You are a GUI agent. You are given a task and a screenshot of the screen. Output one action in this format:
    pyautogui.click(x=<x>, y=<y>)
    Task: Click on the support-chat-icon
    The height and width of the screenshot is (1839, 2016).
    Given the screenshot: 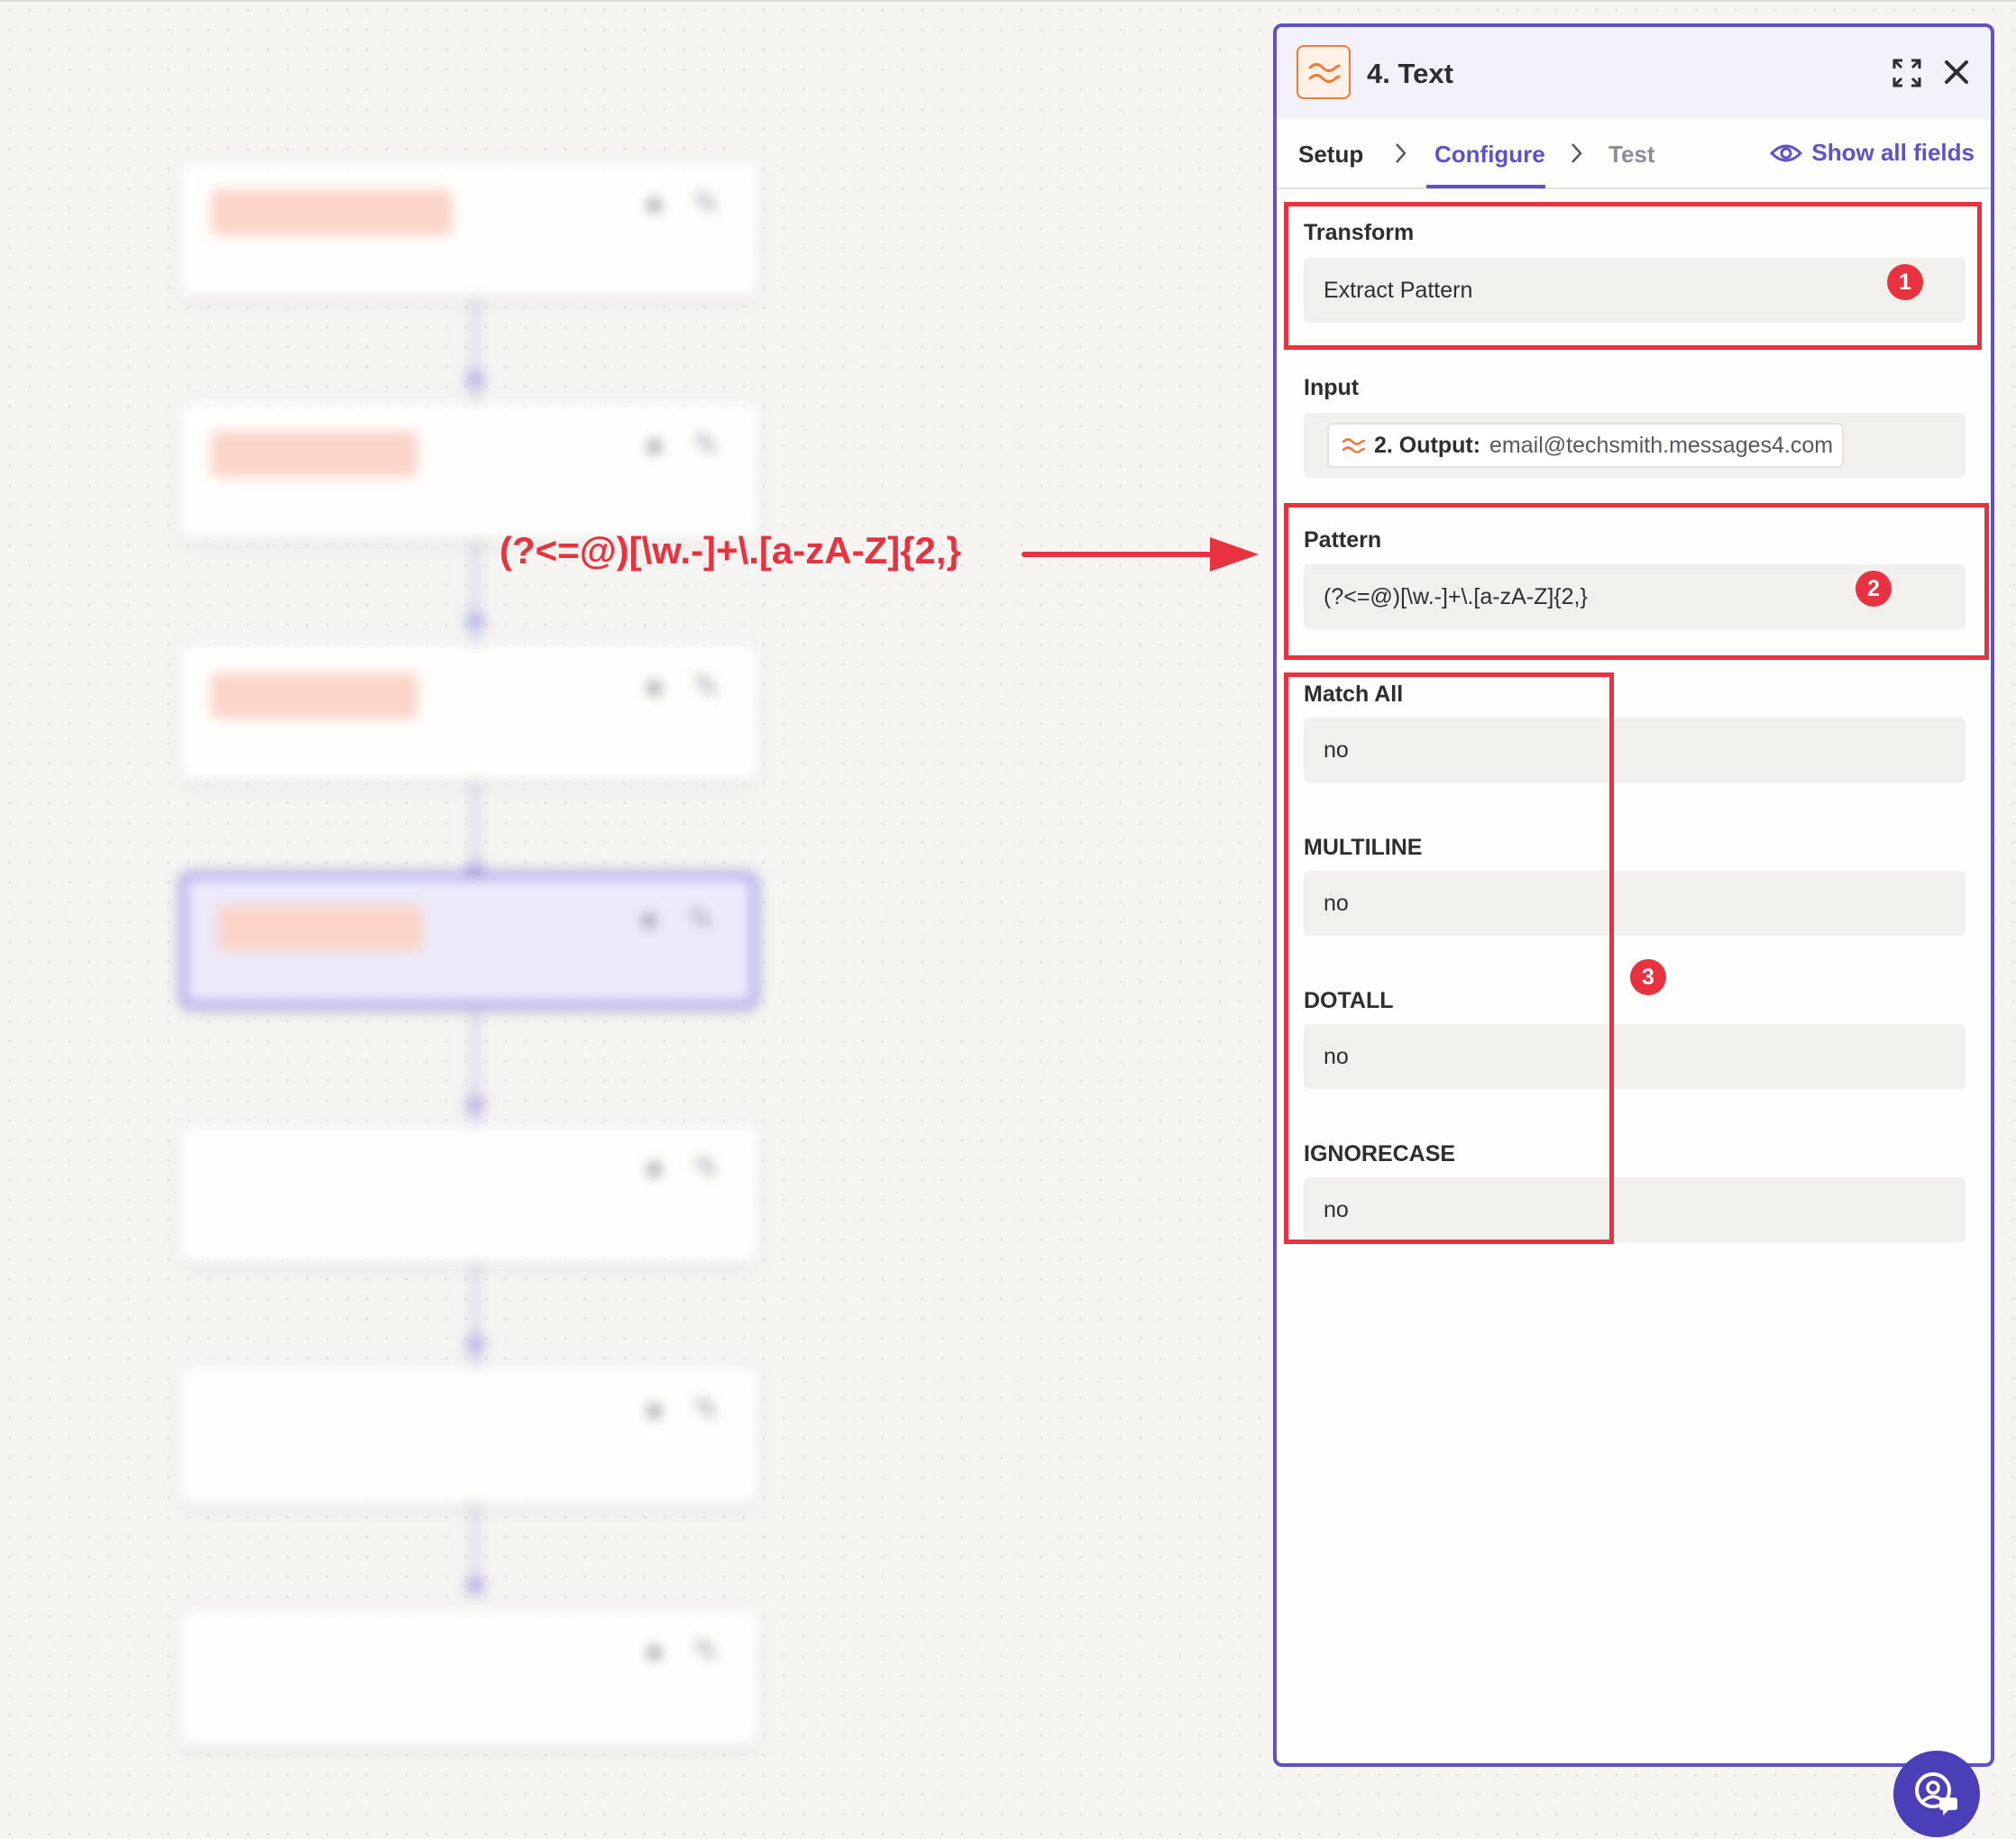 What is the action you would take?
    pyautogui.click(x=1936, y=1794)
    